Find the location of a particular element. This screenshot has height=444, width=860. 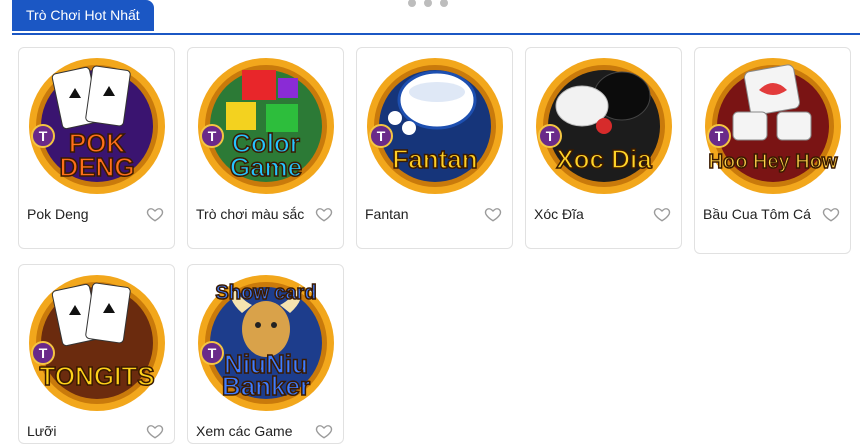

game-logo-image: T ColorGame is located at coordinates (266, 126).